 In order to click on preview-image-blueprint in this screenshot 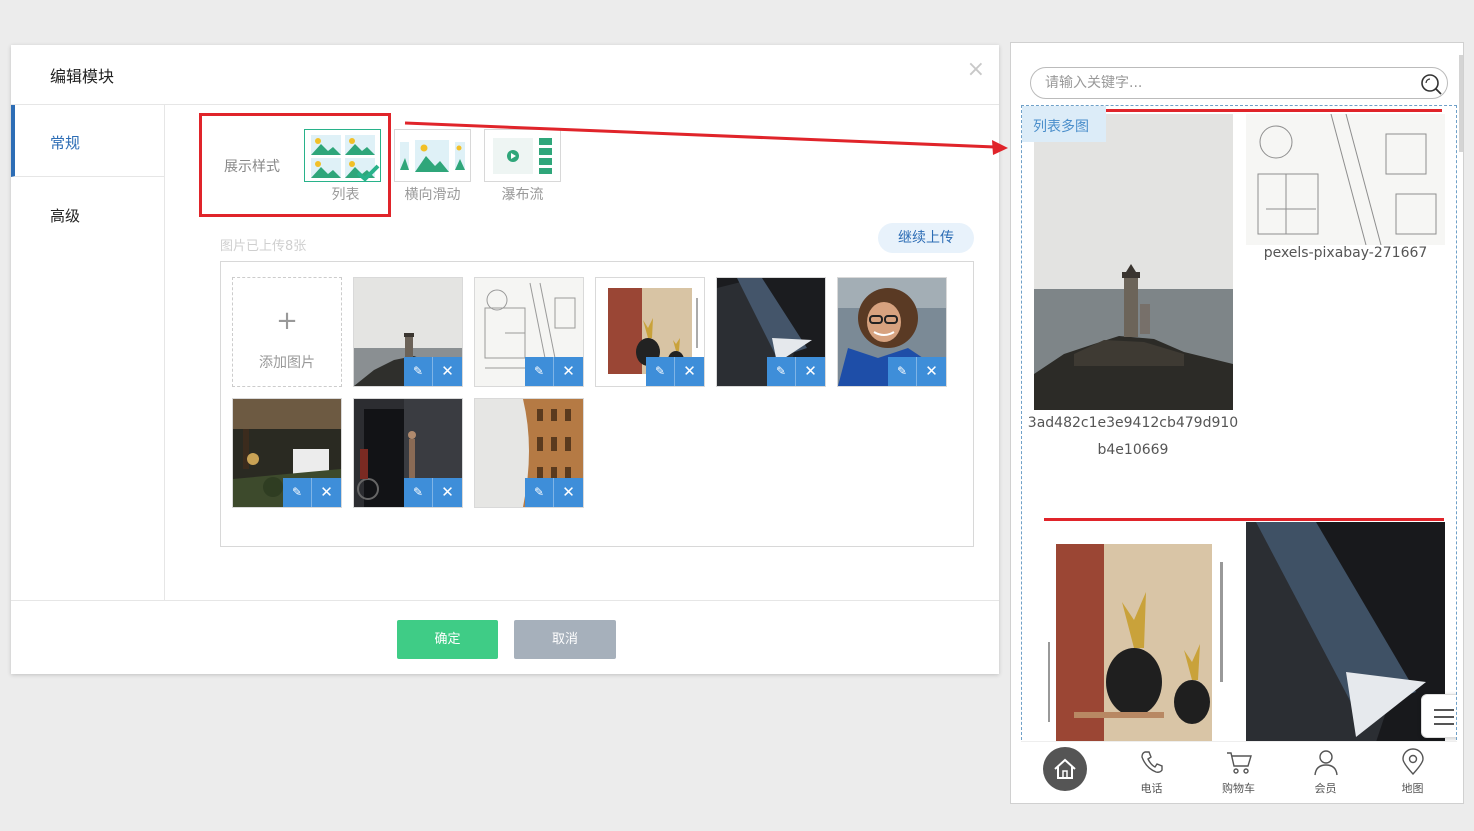, I will do `click(1345, 179)`.